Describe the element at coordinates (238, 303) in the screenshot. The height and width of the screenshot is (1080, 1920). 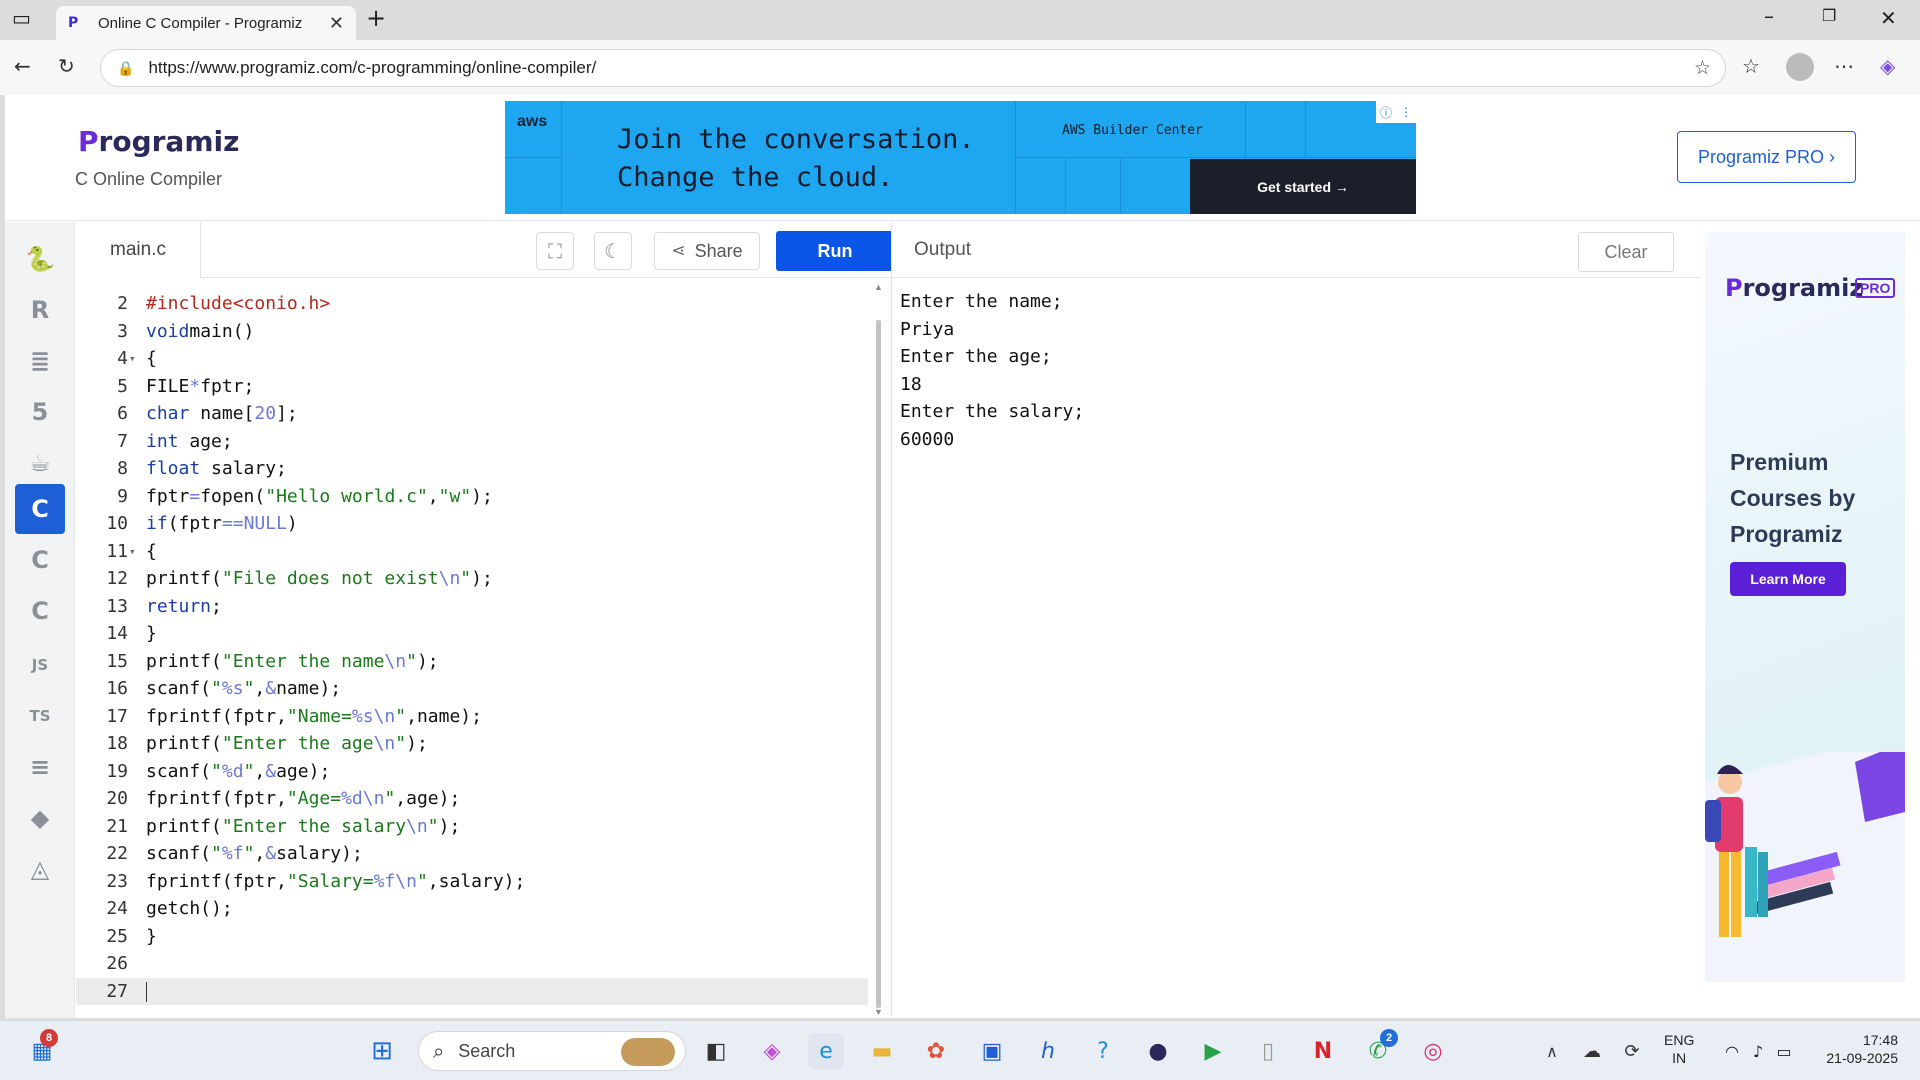
I see `code-text: #include<conio.h>` at that location.